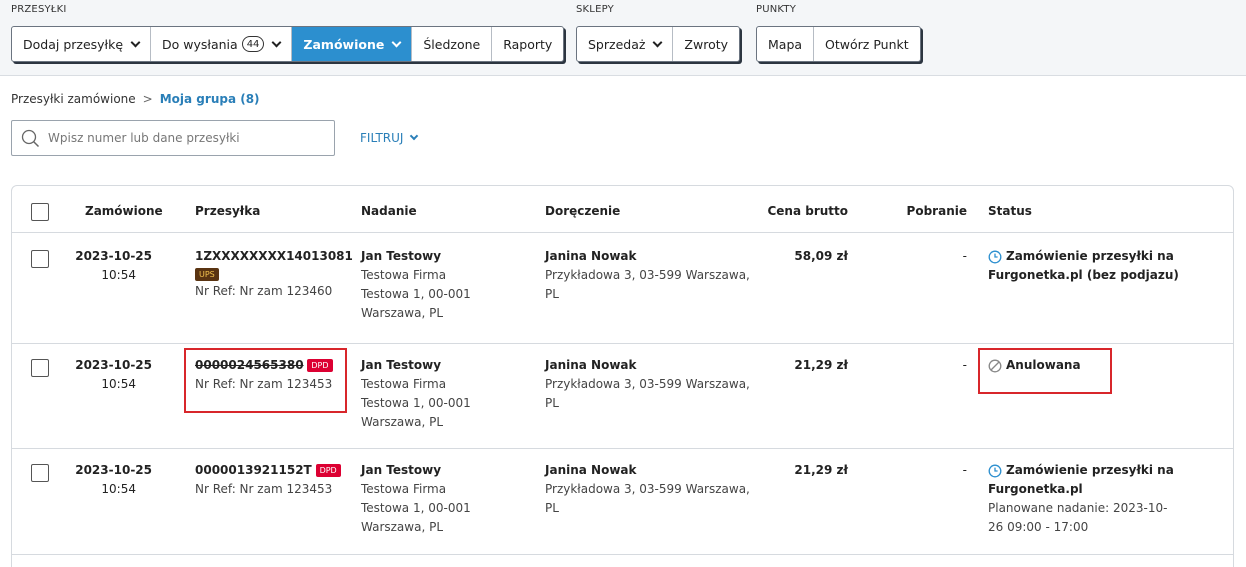  I want to click on reference-number: Nr Ref: Nr zam 123453, so click(264, 489).